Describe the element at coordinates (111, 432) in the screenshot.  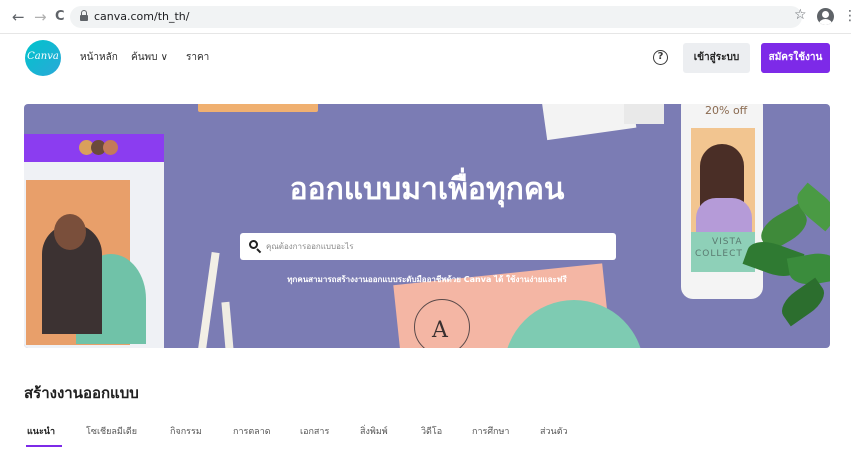
I see `tab-social-media: โซเชียลมีเดีย` at that location.